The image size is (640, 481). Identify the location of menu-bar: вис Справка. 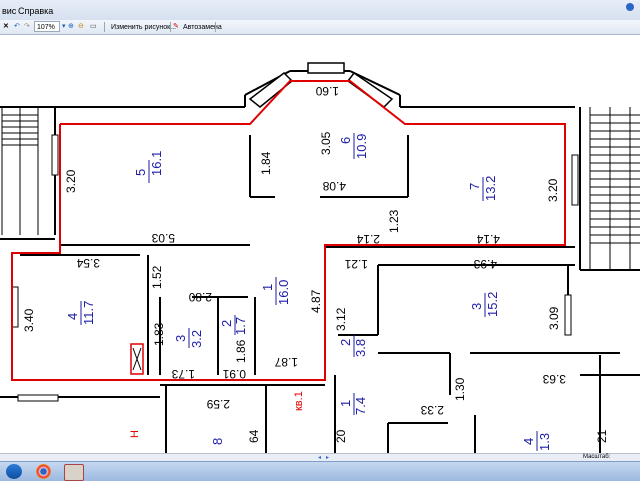
(320, 10).